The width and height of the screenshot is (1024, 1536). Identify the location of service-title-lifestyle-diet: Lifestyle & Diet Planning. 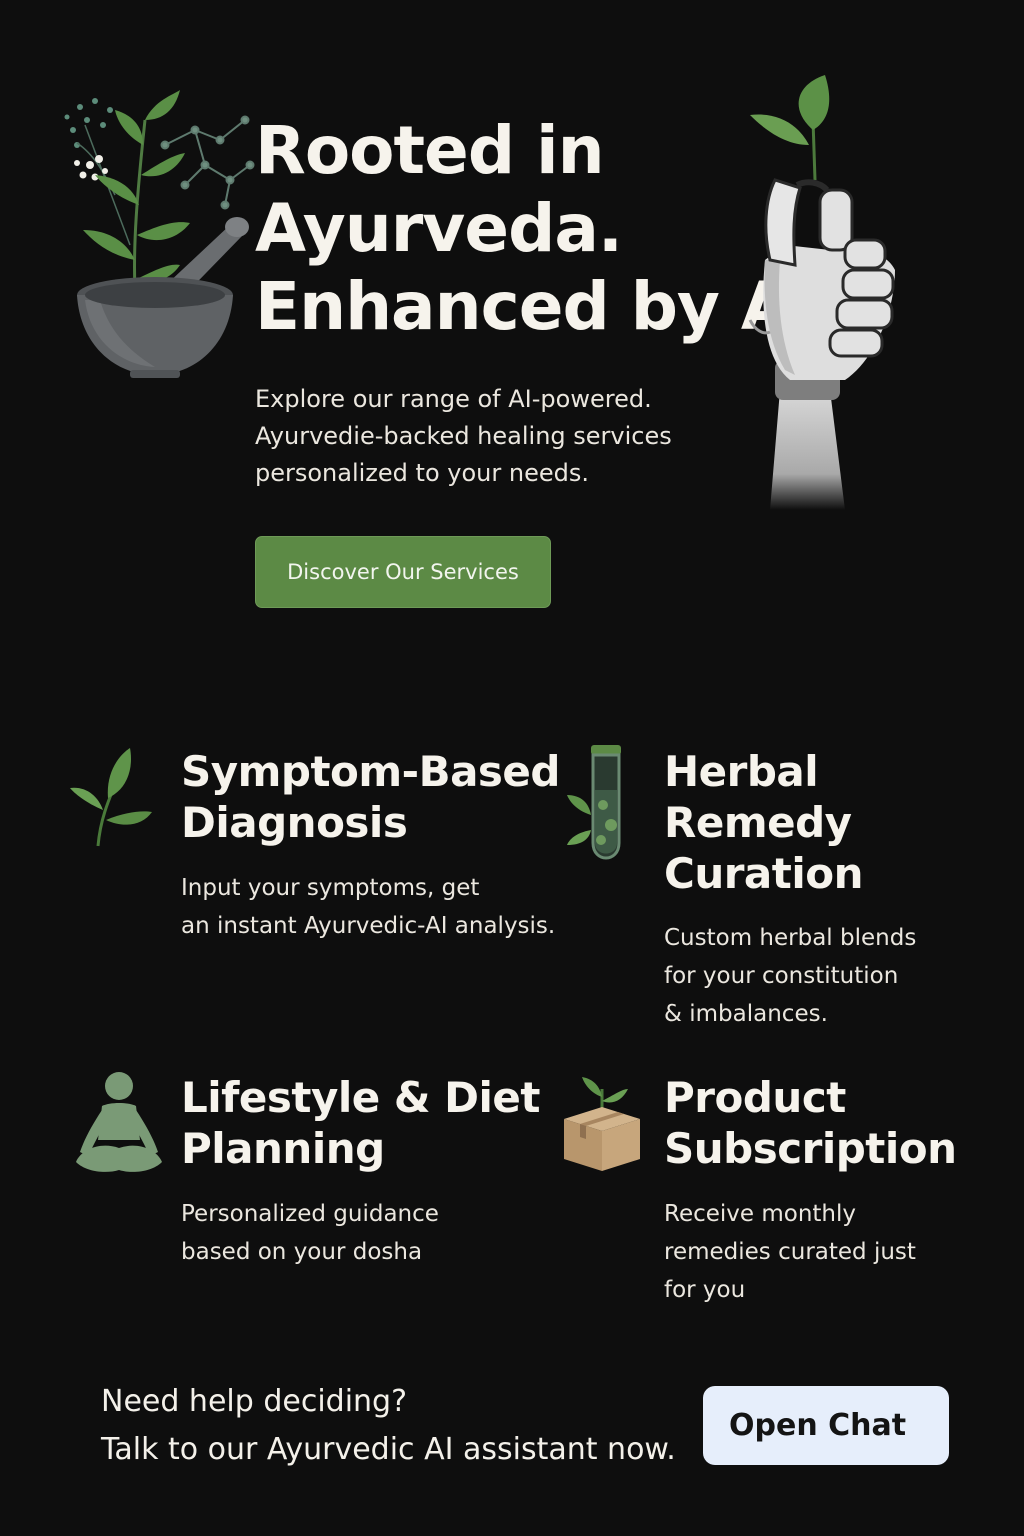
(360, 1123).